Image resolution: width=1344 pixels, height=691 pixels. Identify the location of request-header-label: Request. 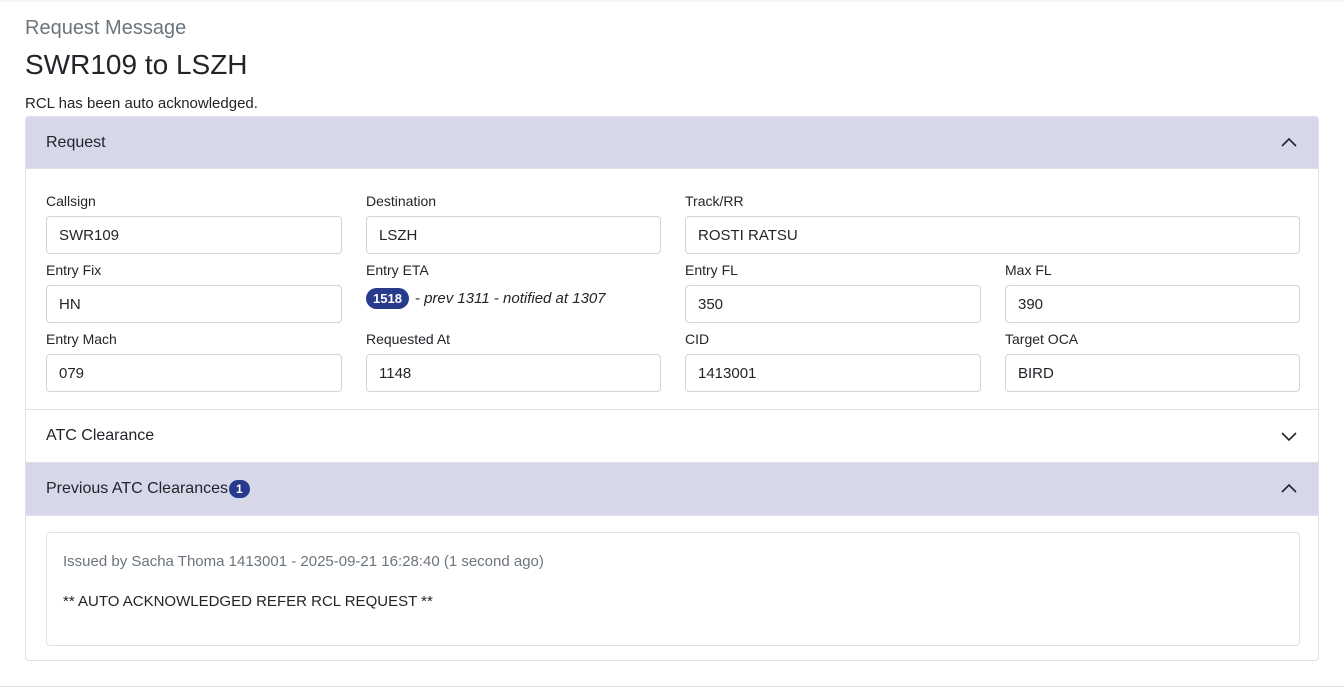
(76, 142).